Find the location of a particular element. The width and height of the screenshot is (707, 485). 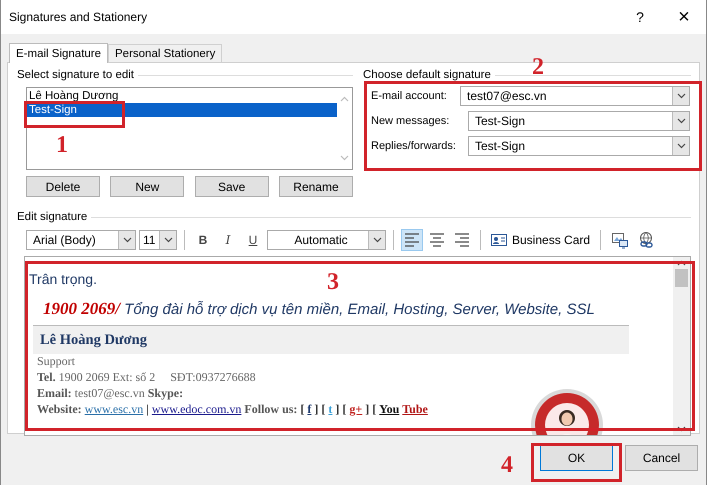

bold-button: B is located at coordinates (203, 240).